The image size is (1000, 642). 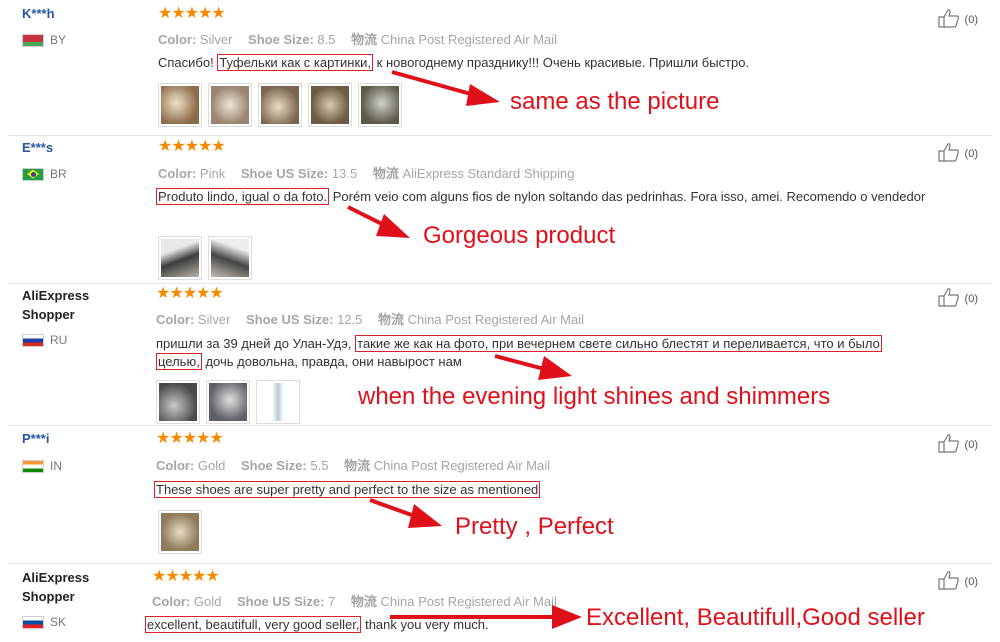 What do you see at coordinates (243, 196) in the screenshot?
I see `highlight-box: Produto lindo, igual o da foto.` at bounding box center [243, 196].